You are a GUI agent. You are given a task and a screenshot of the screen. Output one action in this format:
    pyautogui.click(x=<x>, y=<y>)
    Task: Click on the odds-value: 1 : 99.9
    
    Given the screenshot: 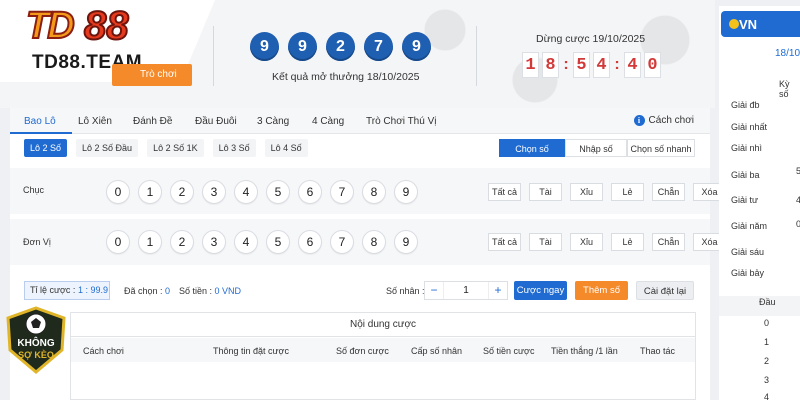 What is the action you would take?
    pyautogui.click(x=92, y=290)
    